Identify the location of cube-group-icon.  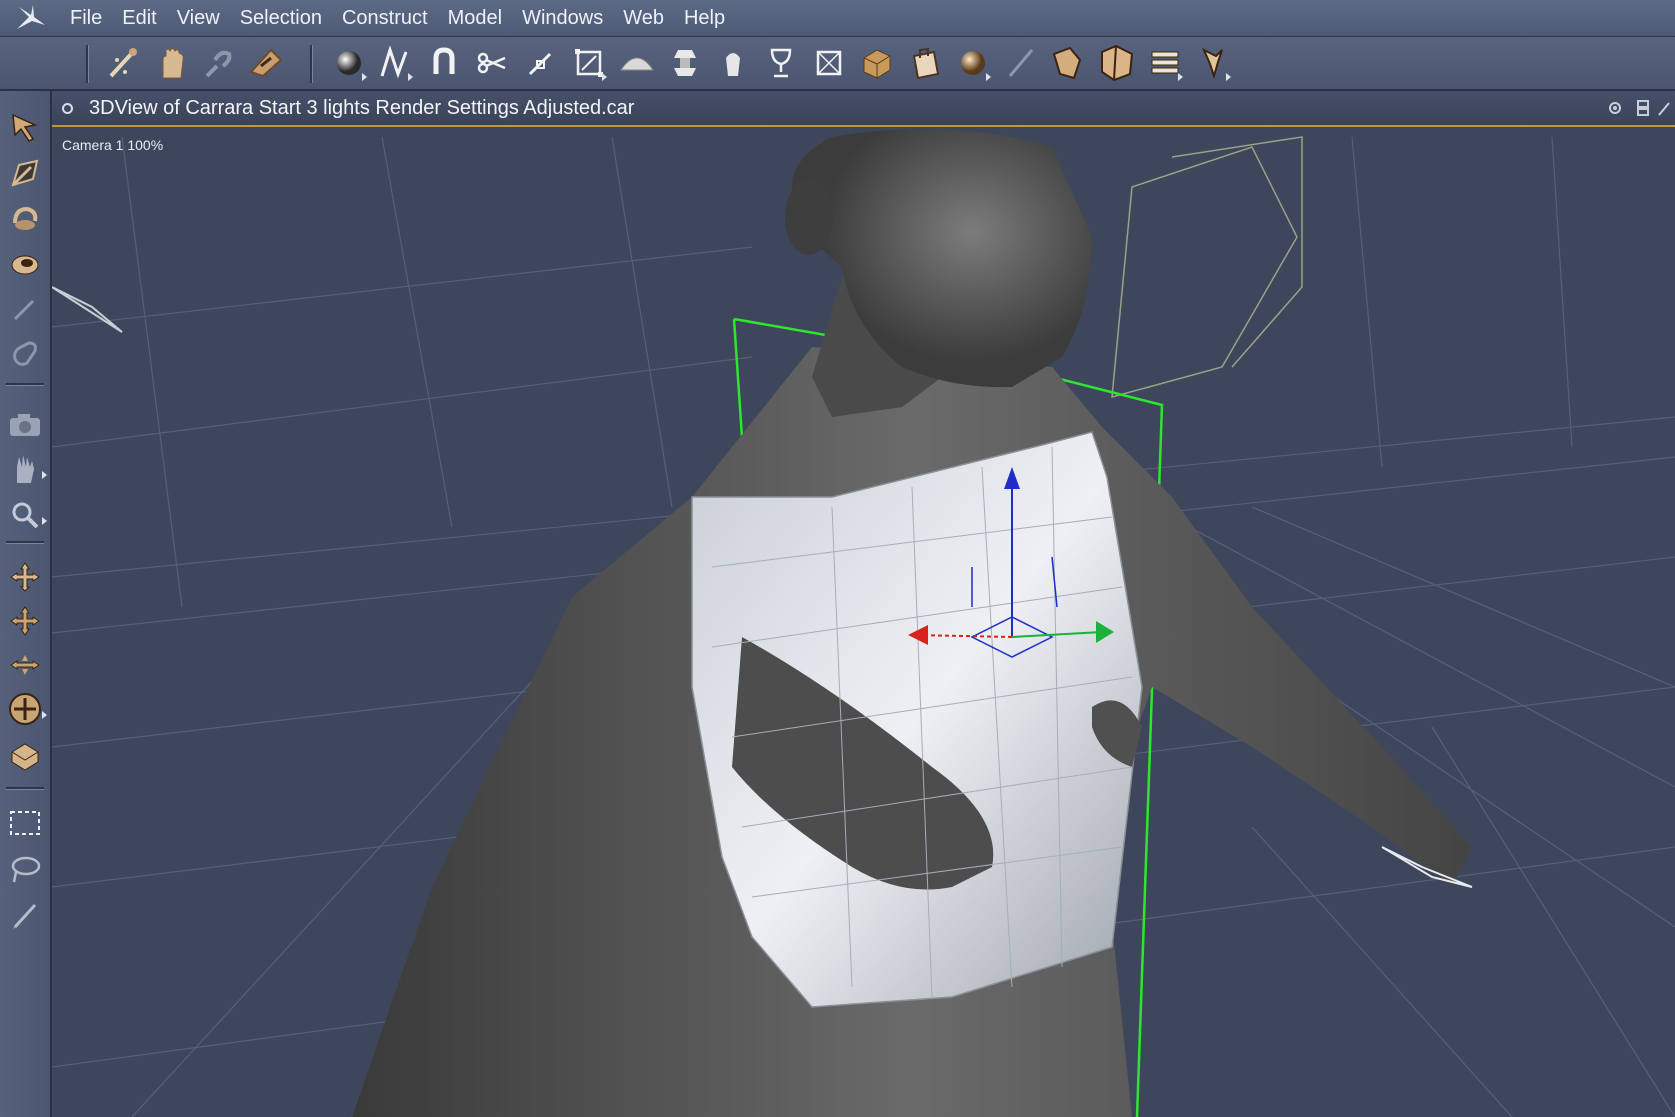
(1117, 63).